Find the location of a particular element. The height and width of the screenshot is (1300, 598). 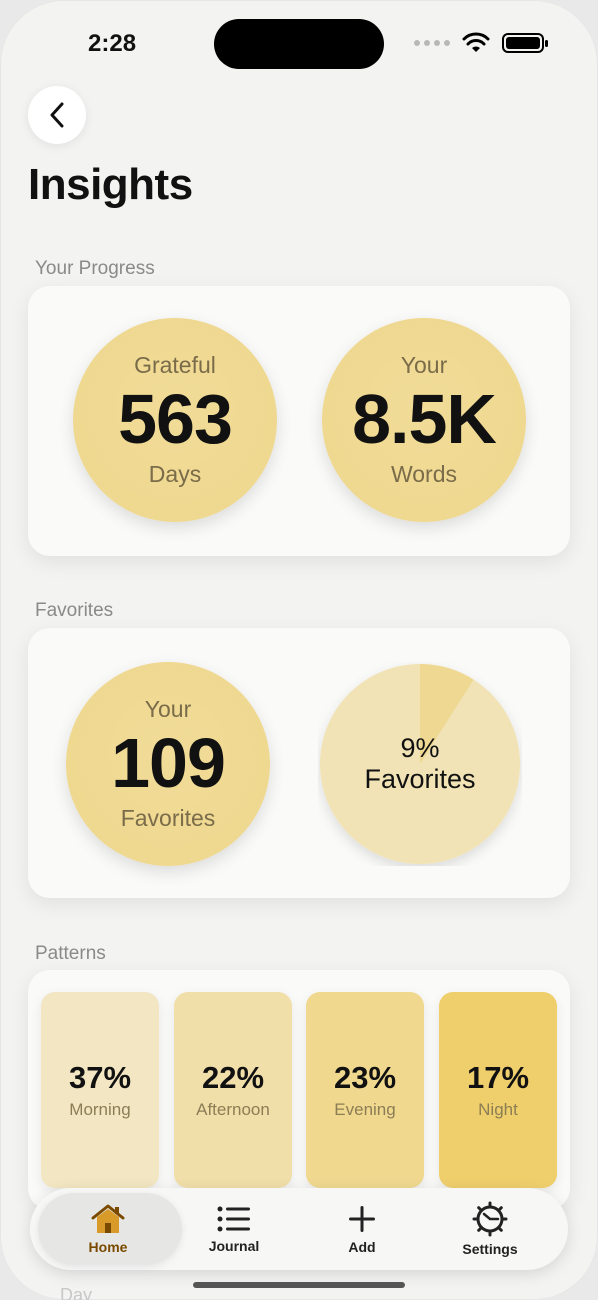

page-title: Insights is located at coordinates (110, 184).